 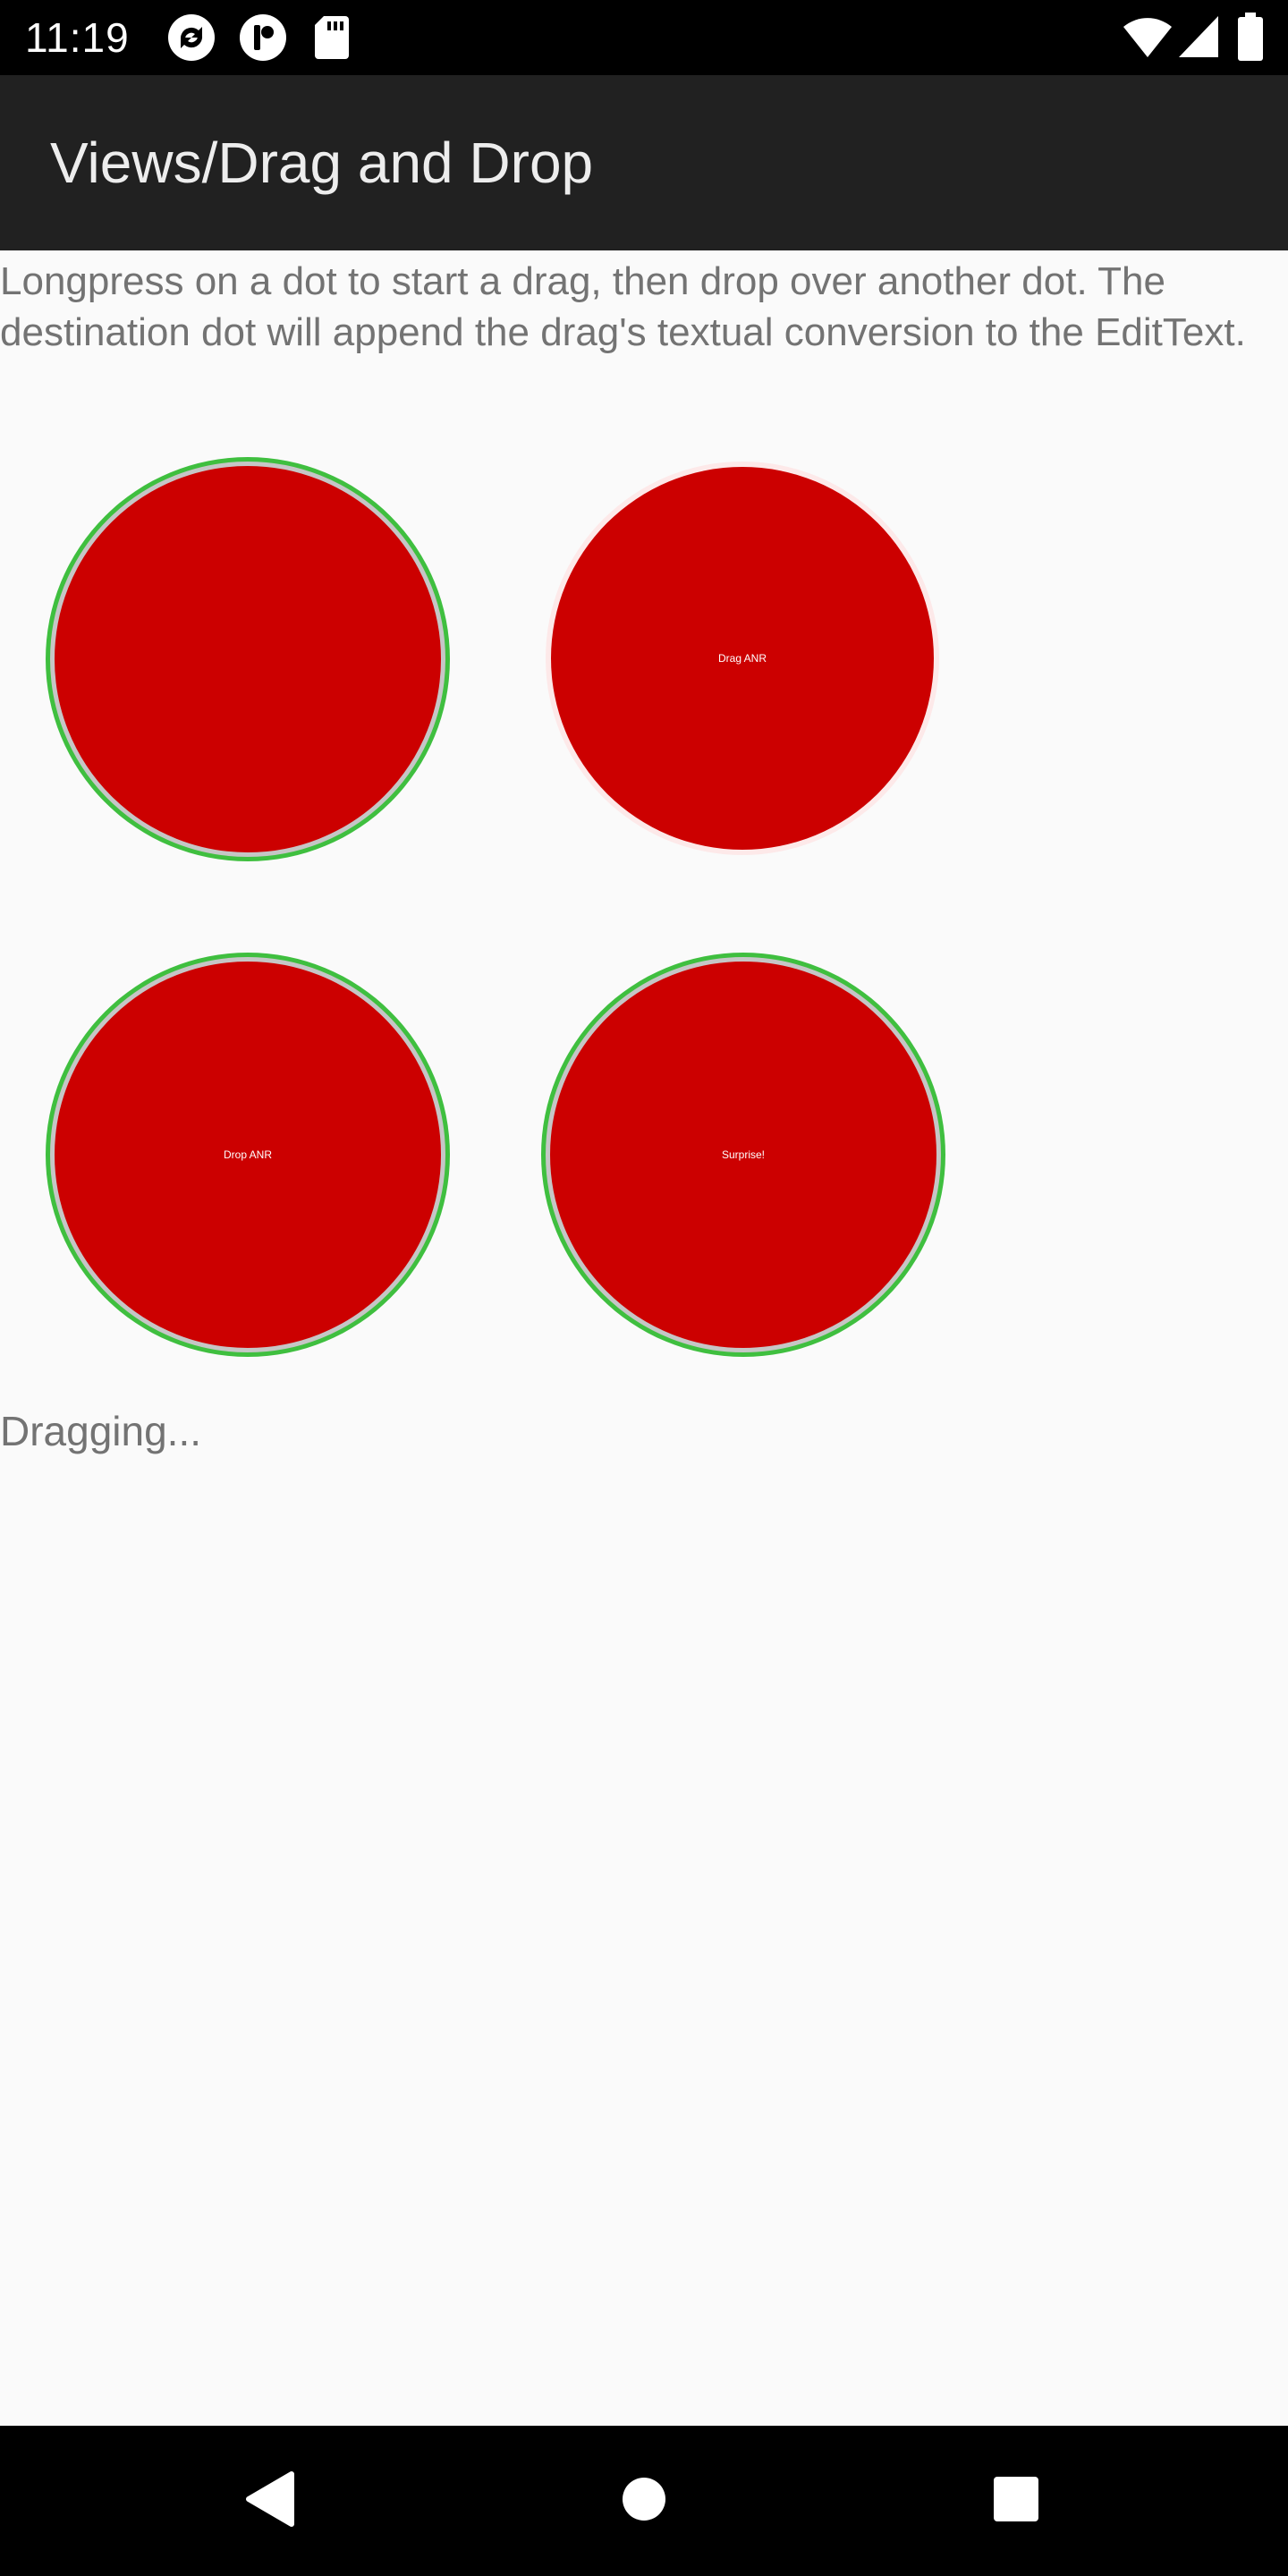 I want to click on dot-label: Drop ANR, so click(x=248, y=1154).